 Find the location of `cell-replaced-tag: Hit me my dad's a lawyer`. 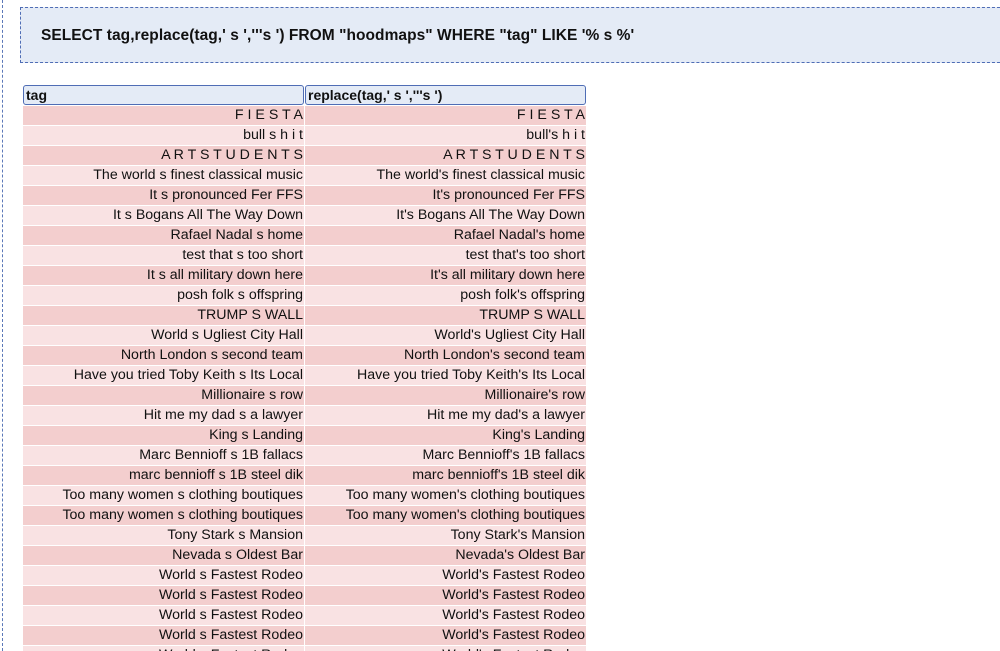

cell-replaced-tag: Hit me my dad's a lawyer is located at coordinates (445, 415).